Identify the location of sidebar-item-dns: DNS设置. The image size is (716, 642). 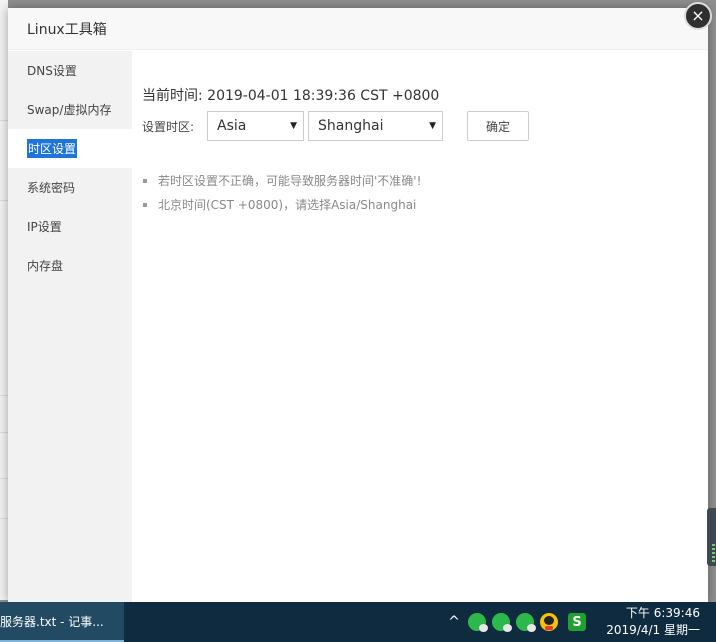
(70, 70).